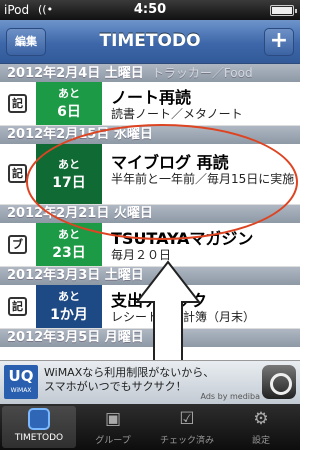 The width and height of the screenshot is (320, 450). I want to click on tab-checked: ☑ チェック済み, so click(187, 427).